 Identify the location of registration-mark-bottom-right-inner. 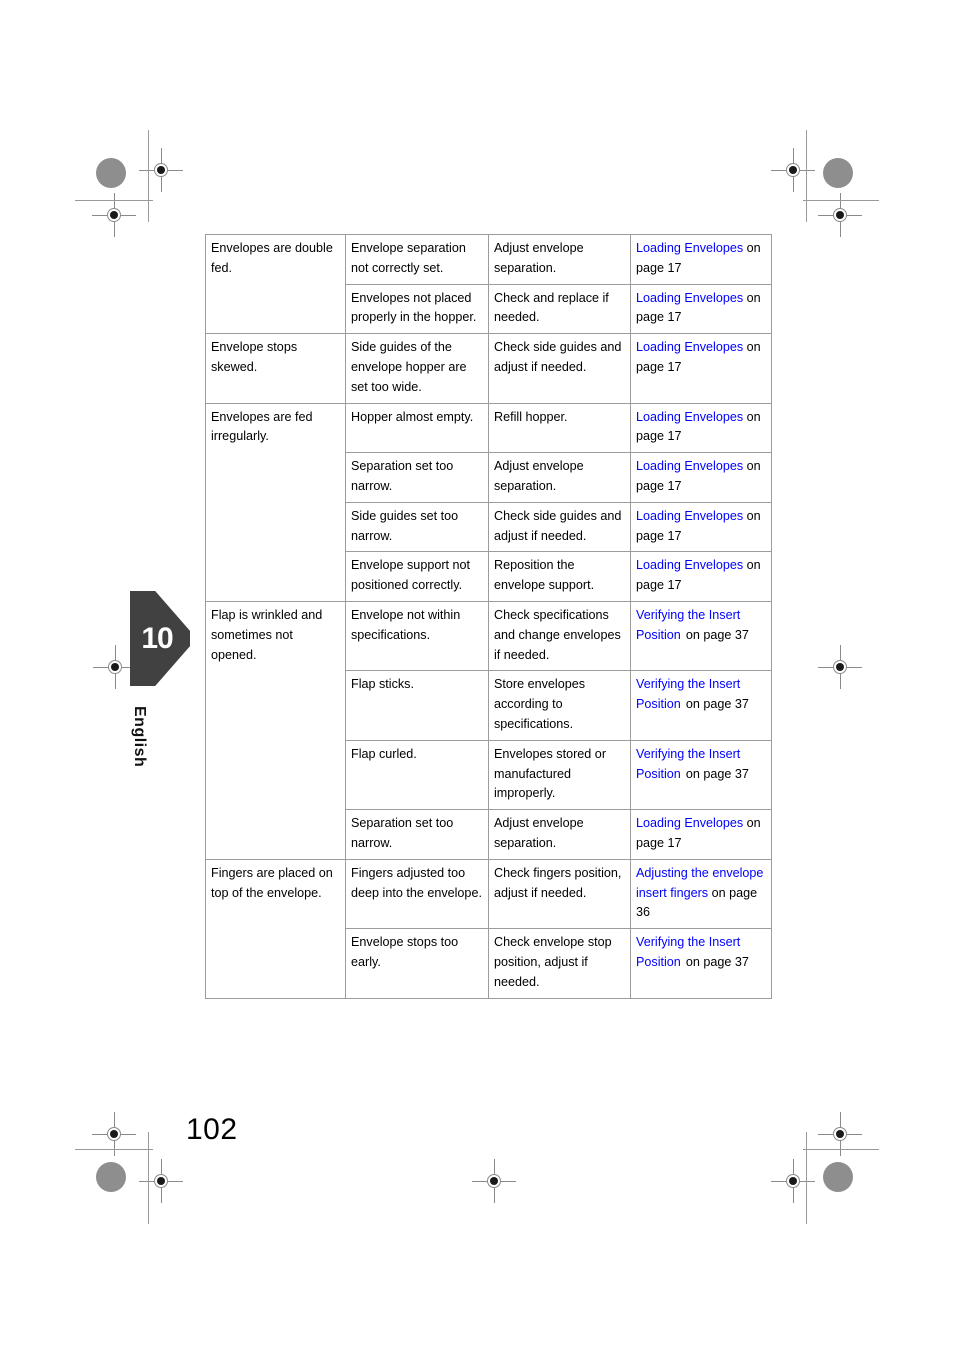
(793, 1181).